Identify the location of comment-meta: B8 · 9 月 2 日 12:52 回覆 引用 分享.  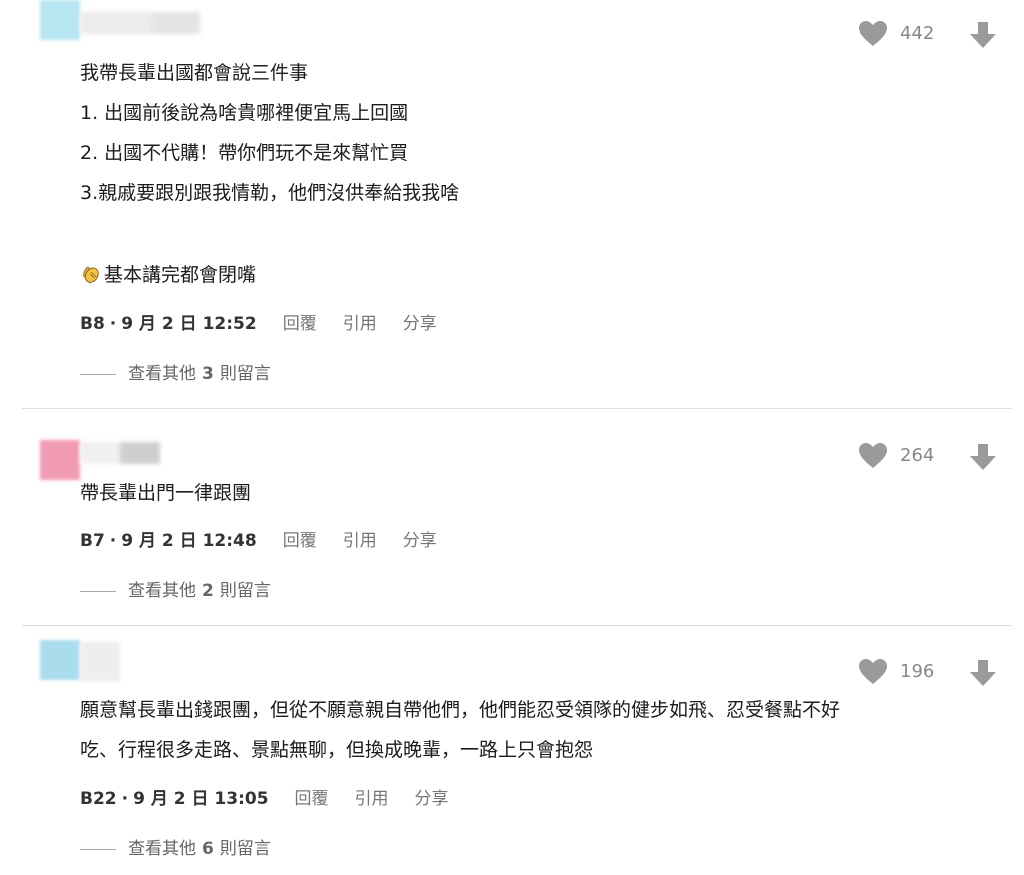
(258, 324).